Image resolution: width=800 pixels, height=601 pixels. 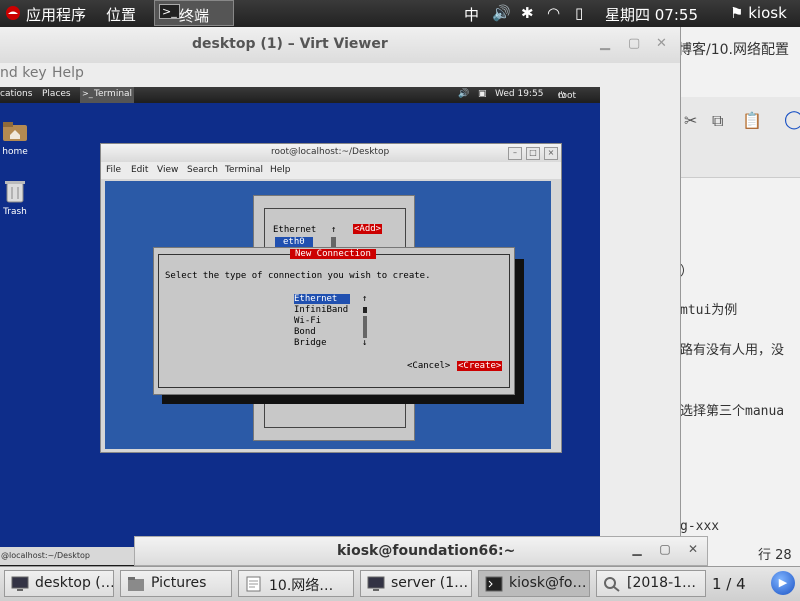 What do you see at coordinates (519, 94) in the screenshot?
I see `guest-clock: Wed 19:55` at bounding box center [519, 94].